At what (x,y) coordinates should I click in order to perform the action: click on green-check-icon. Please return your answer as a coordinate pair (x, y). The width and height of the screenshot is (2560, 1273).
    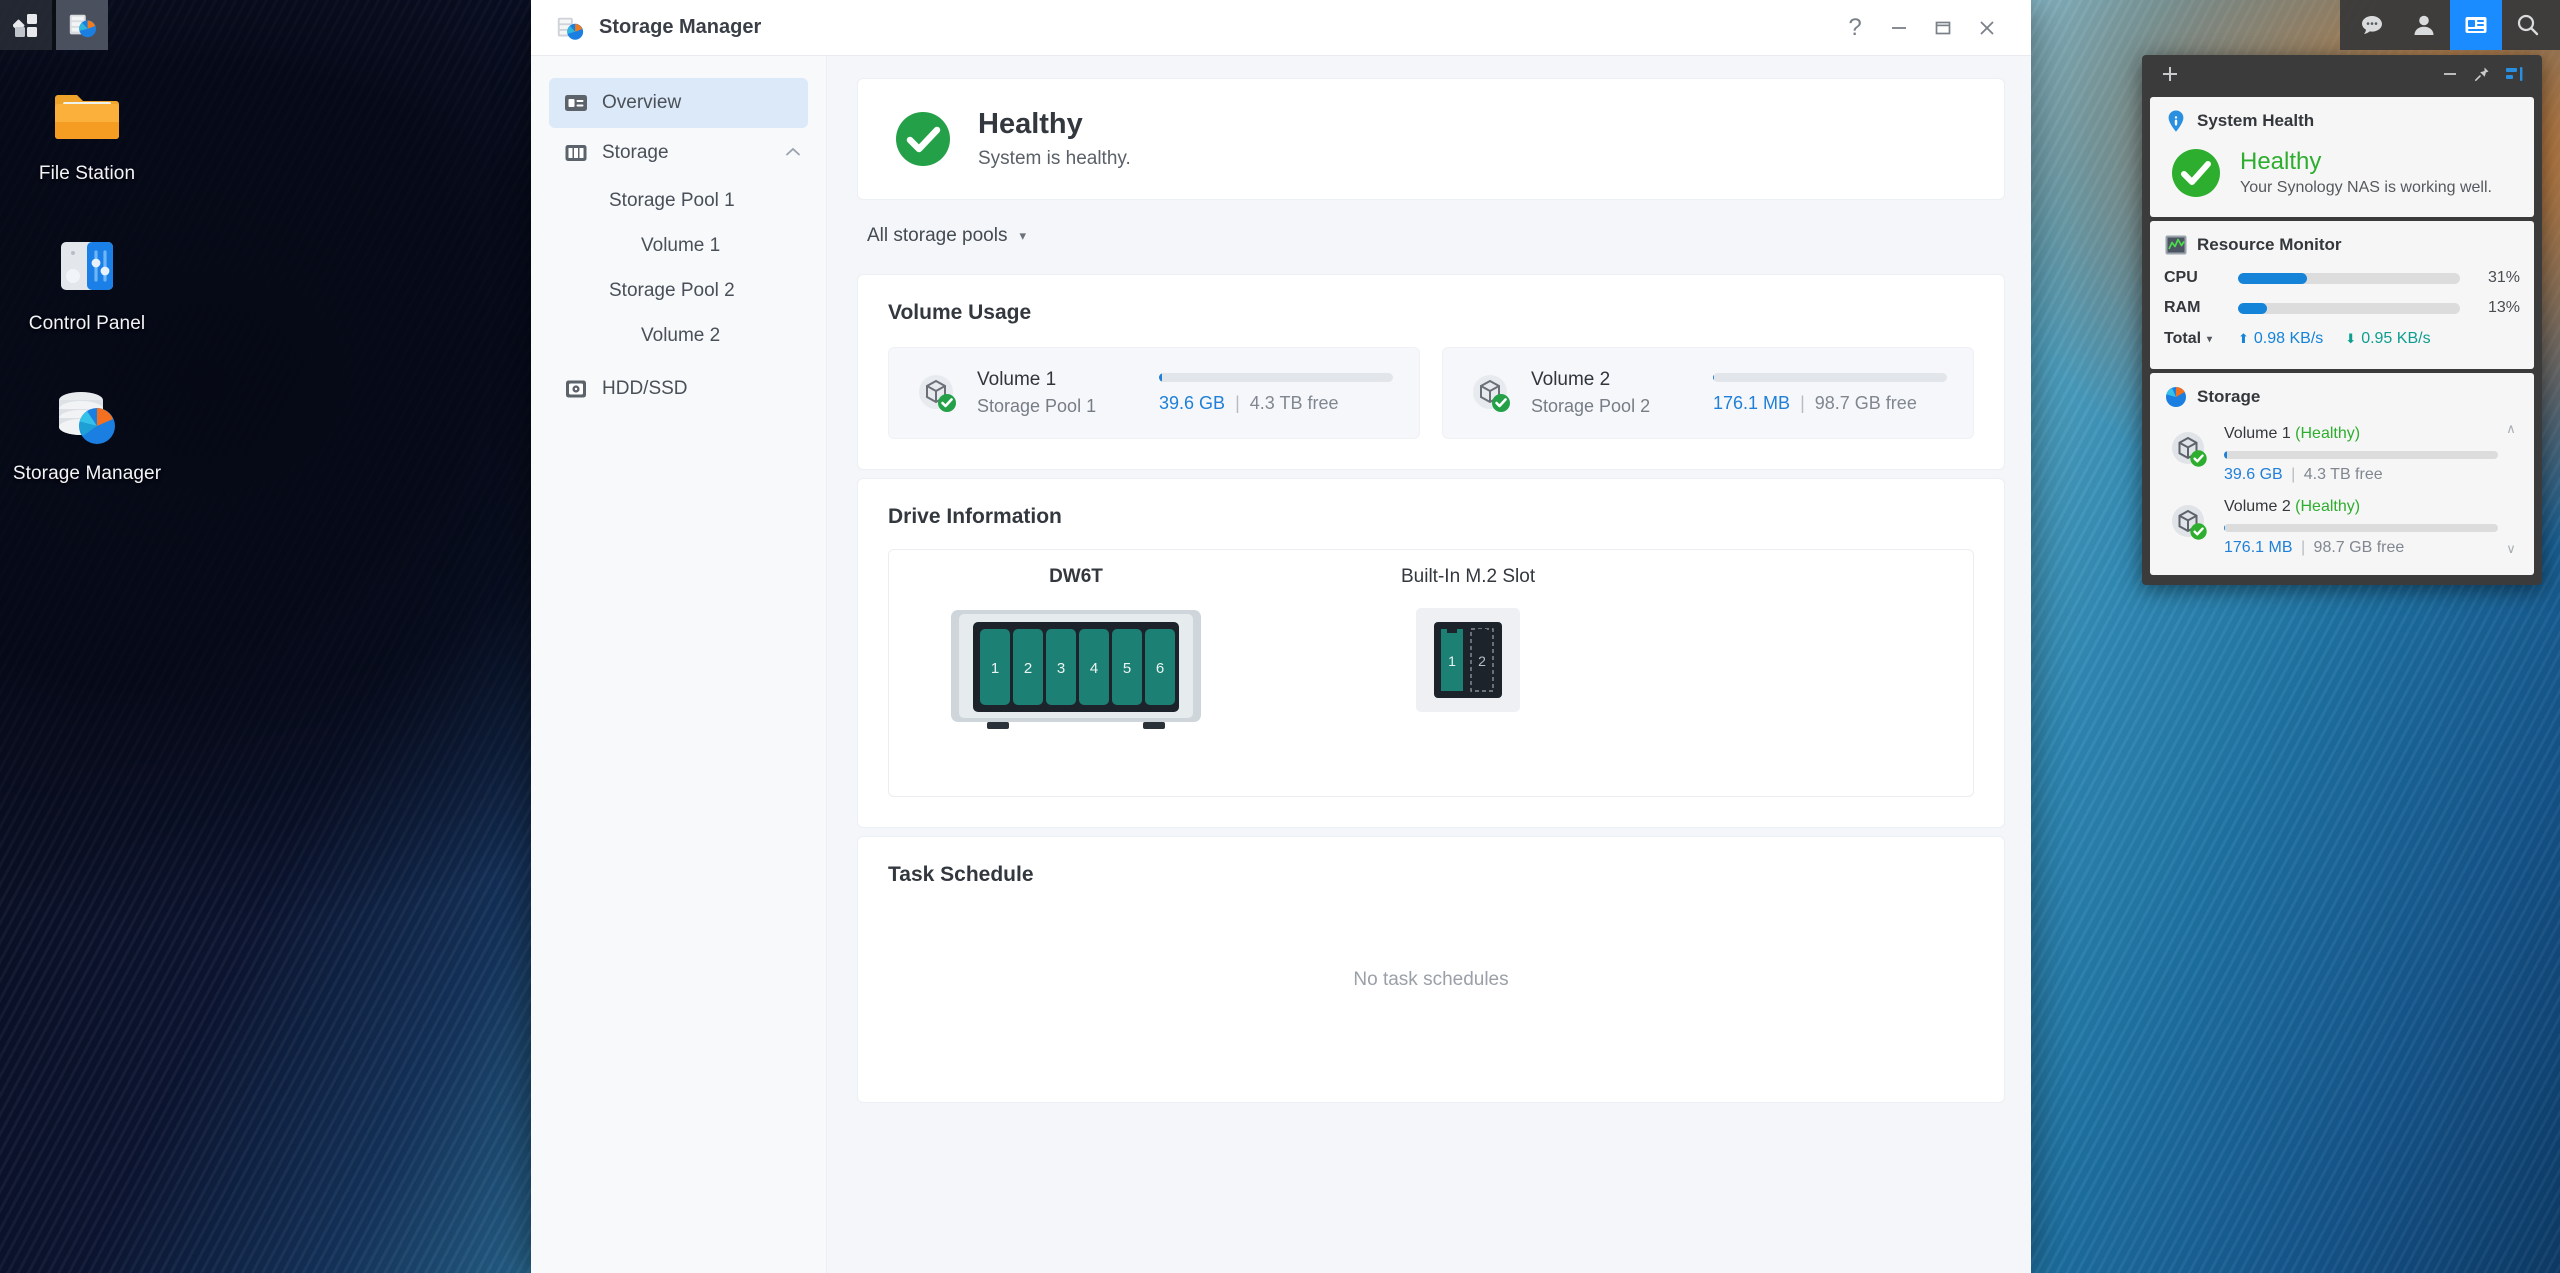
    Looking at the image, I should click on (2196, 173).